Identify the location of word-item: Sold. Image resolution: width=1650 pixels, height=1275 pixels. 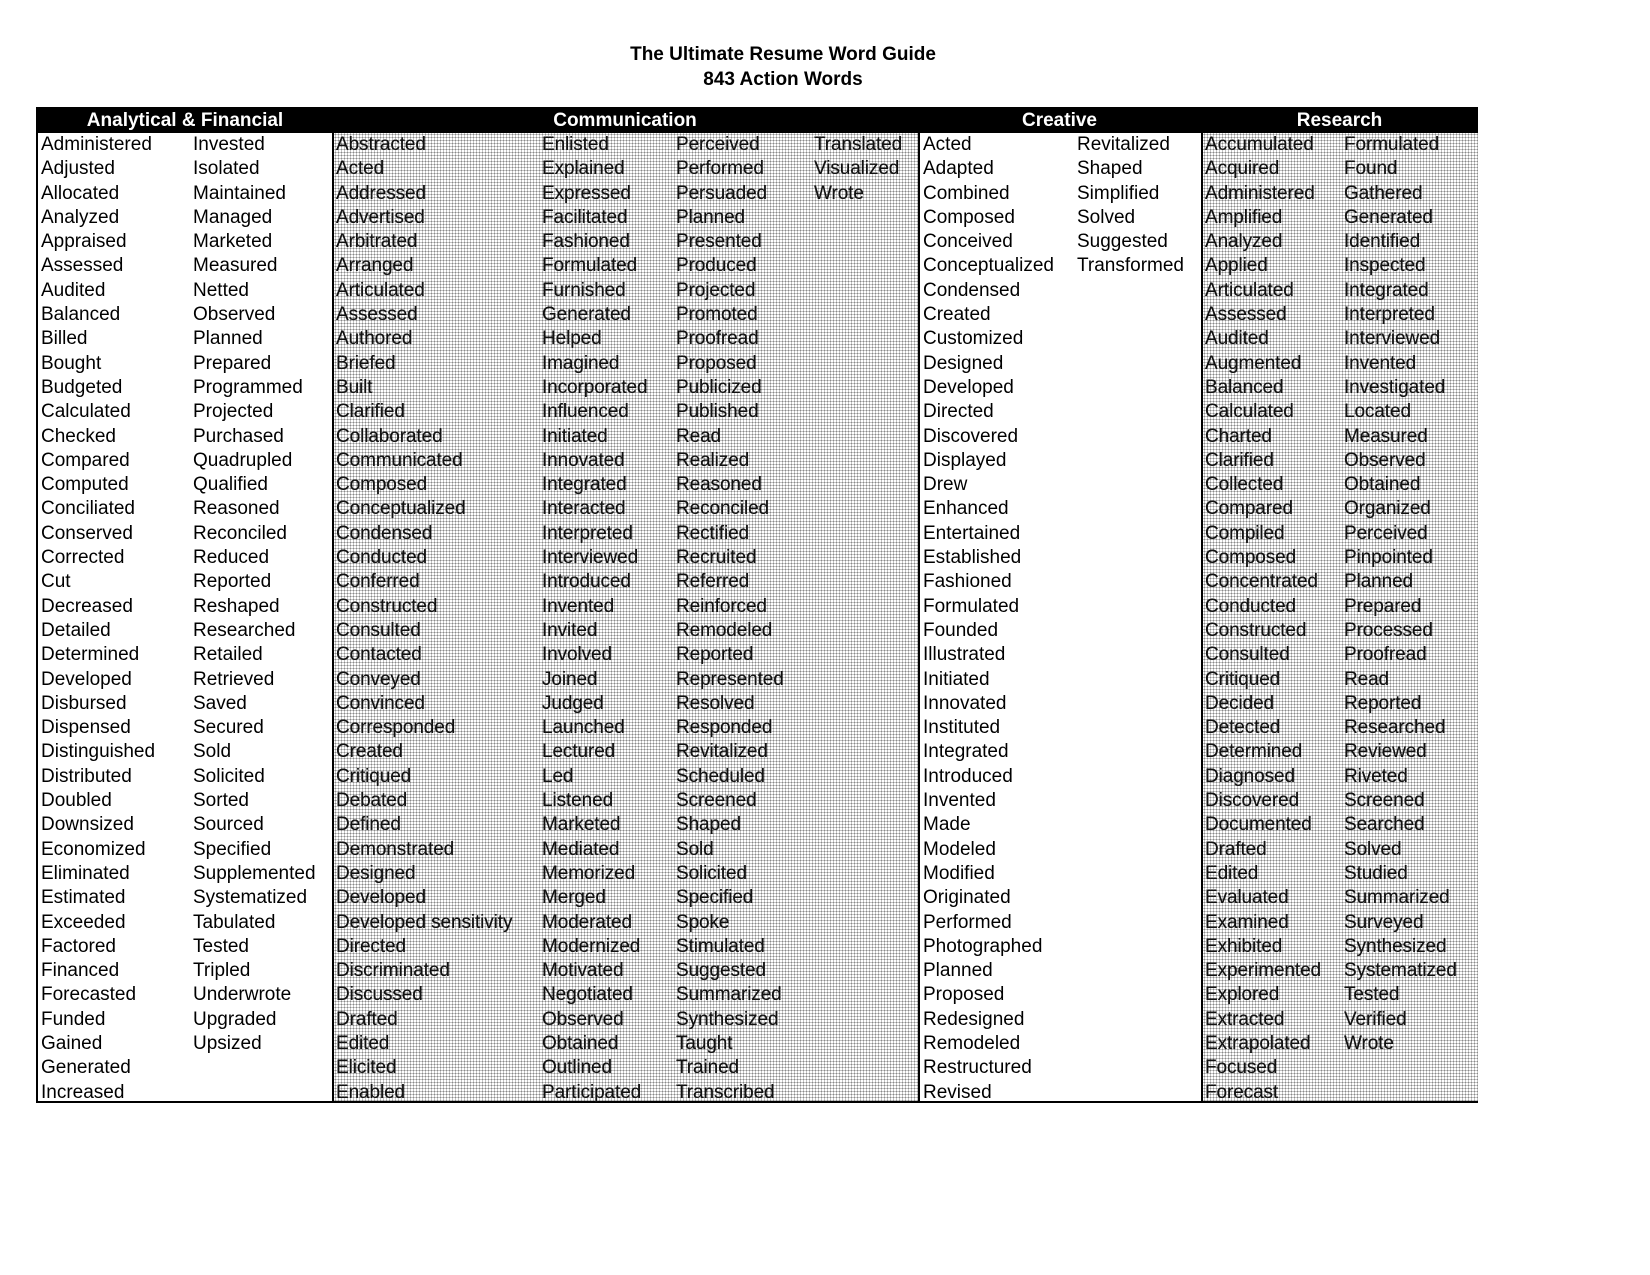
(212, 752).